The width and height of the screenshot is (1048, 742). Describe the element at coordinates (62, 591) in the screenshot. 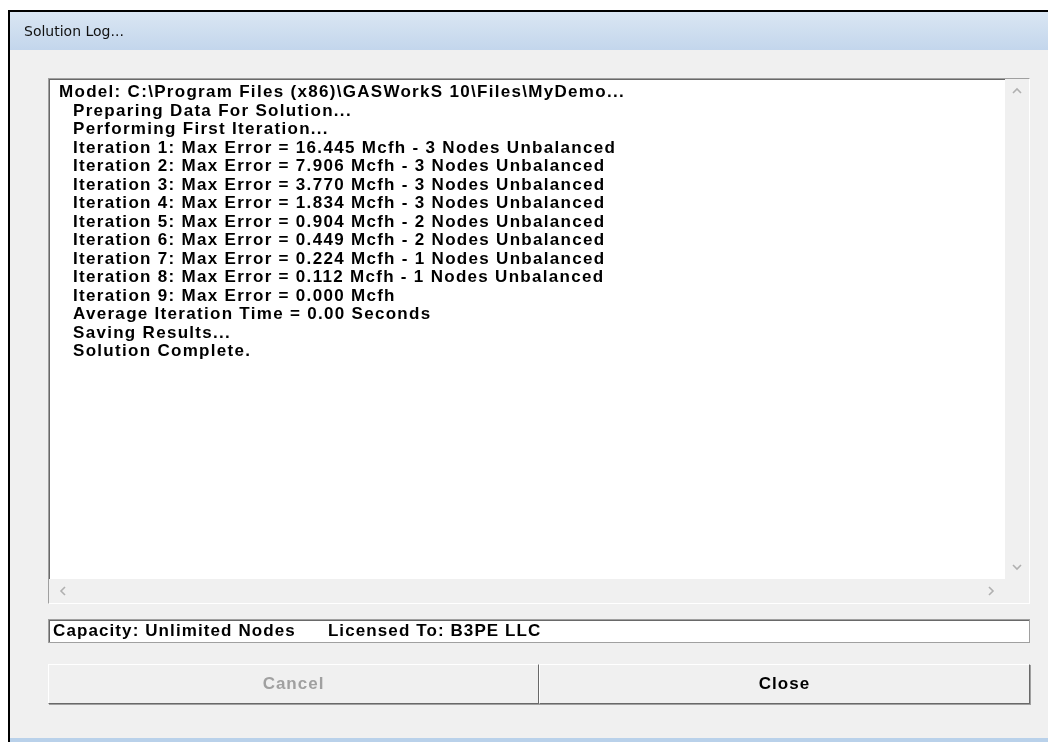

I see `scroll-left-icon` at that location.